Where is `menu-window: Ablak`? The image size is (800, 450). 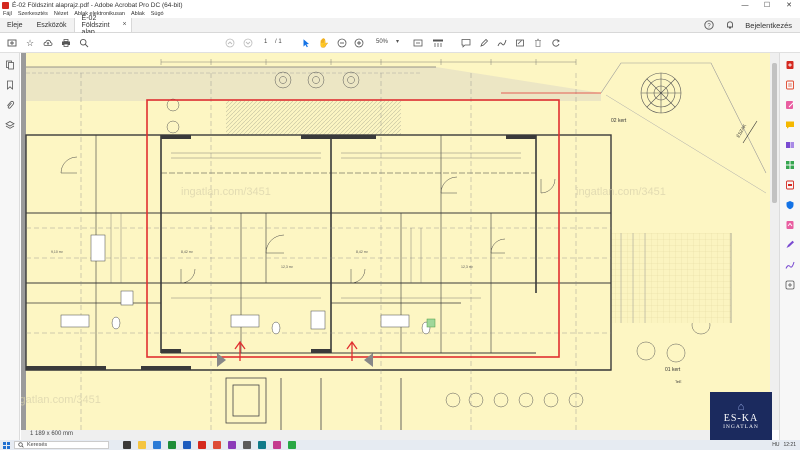 menu-window: Ablak is located at coordinates (138, 14).